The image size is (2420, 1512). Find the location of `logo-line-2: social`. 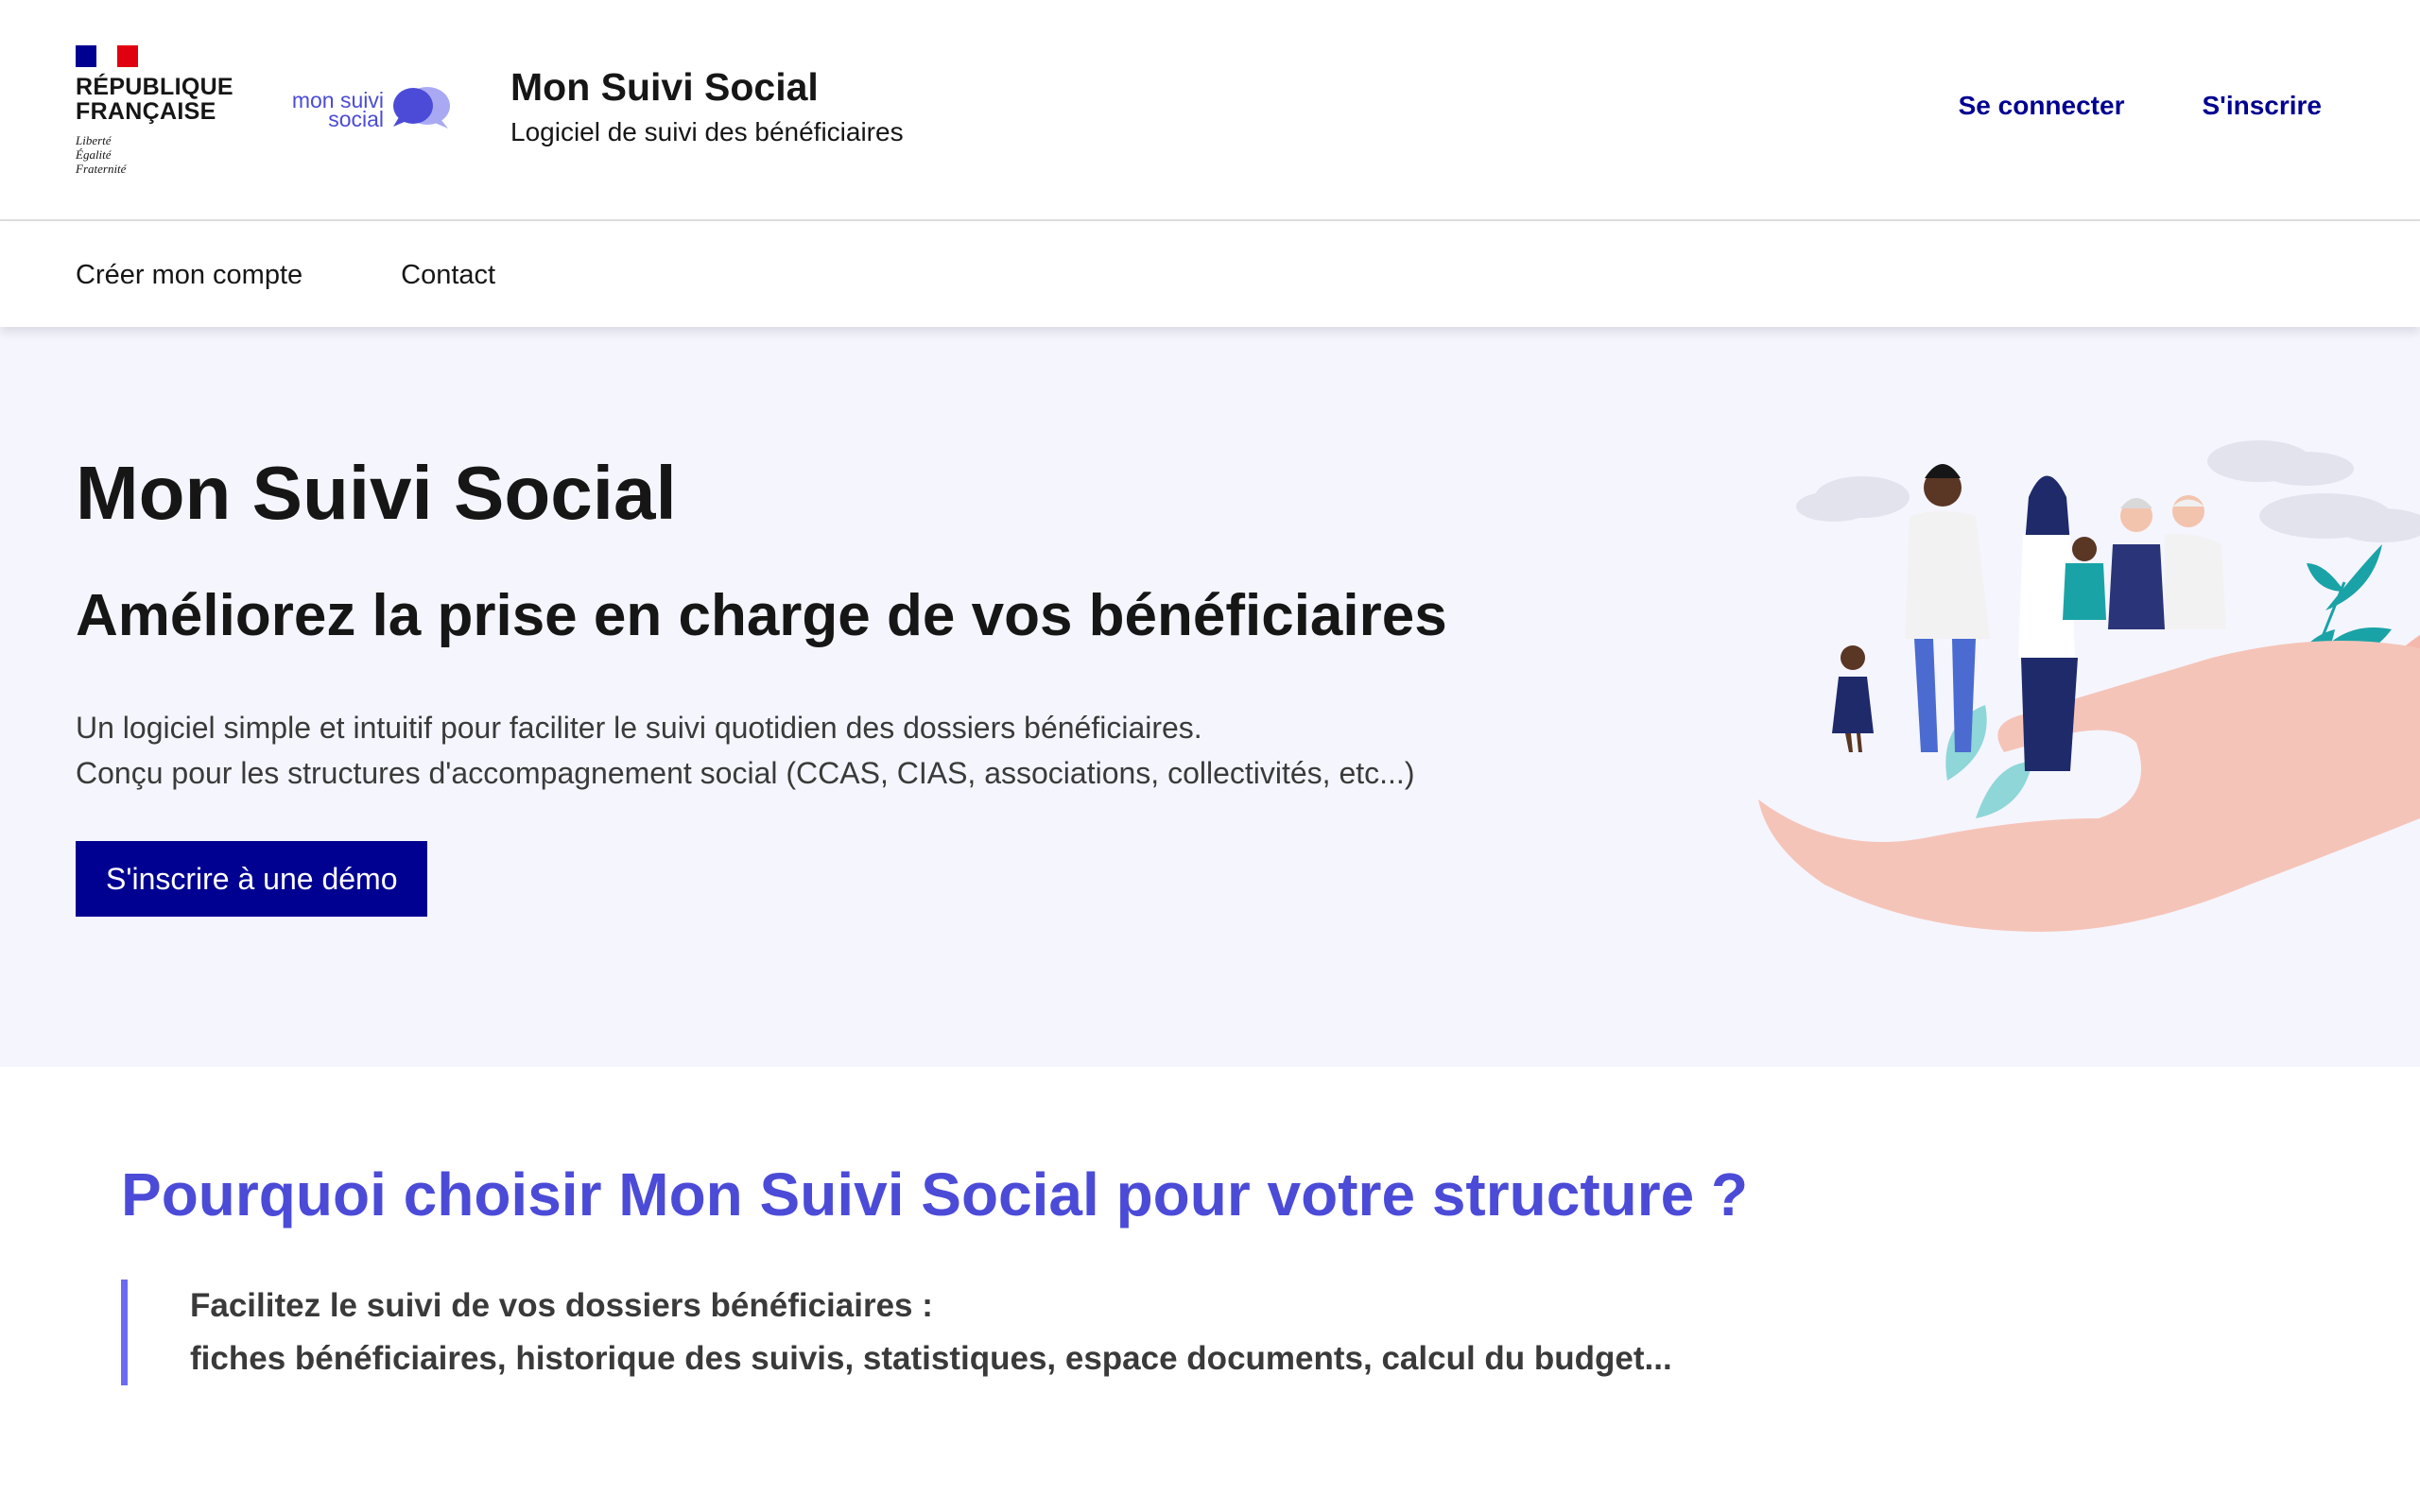

logo-line-2: social is located at coordinates (356, 119).